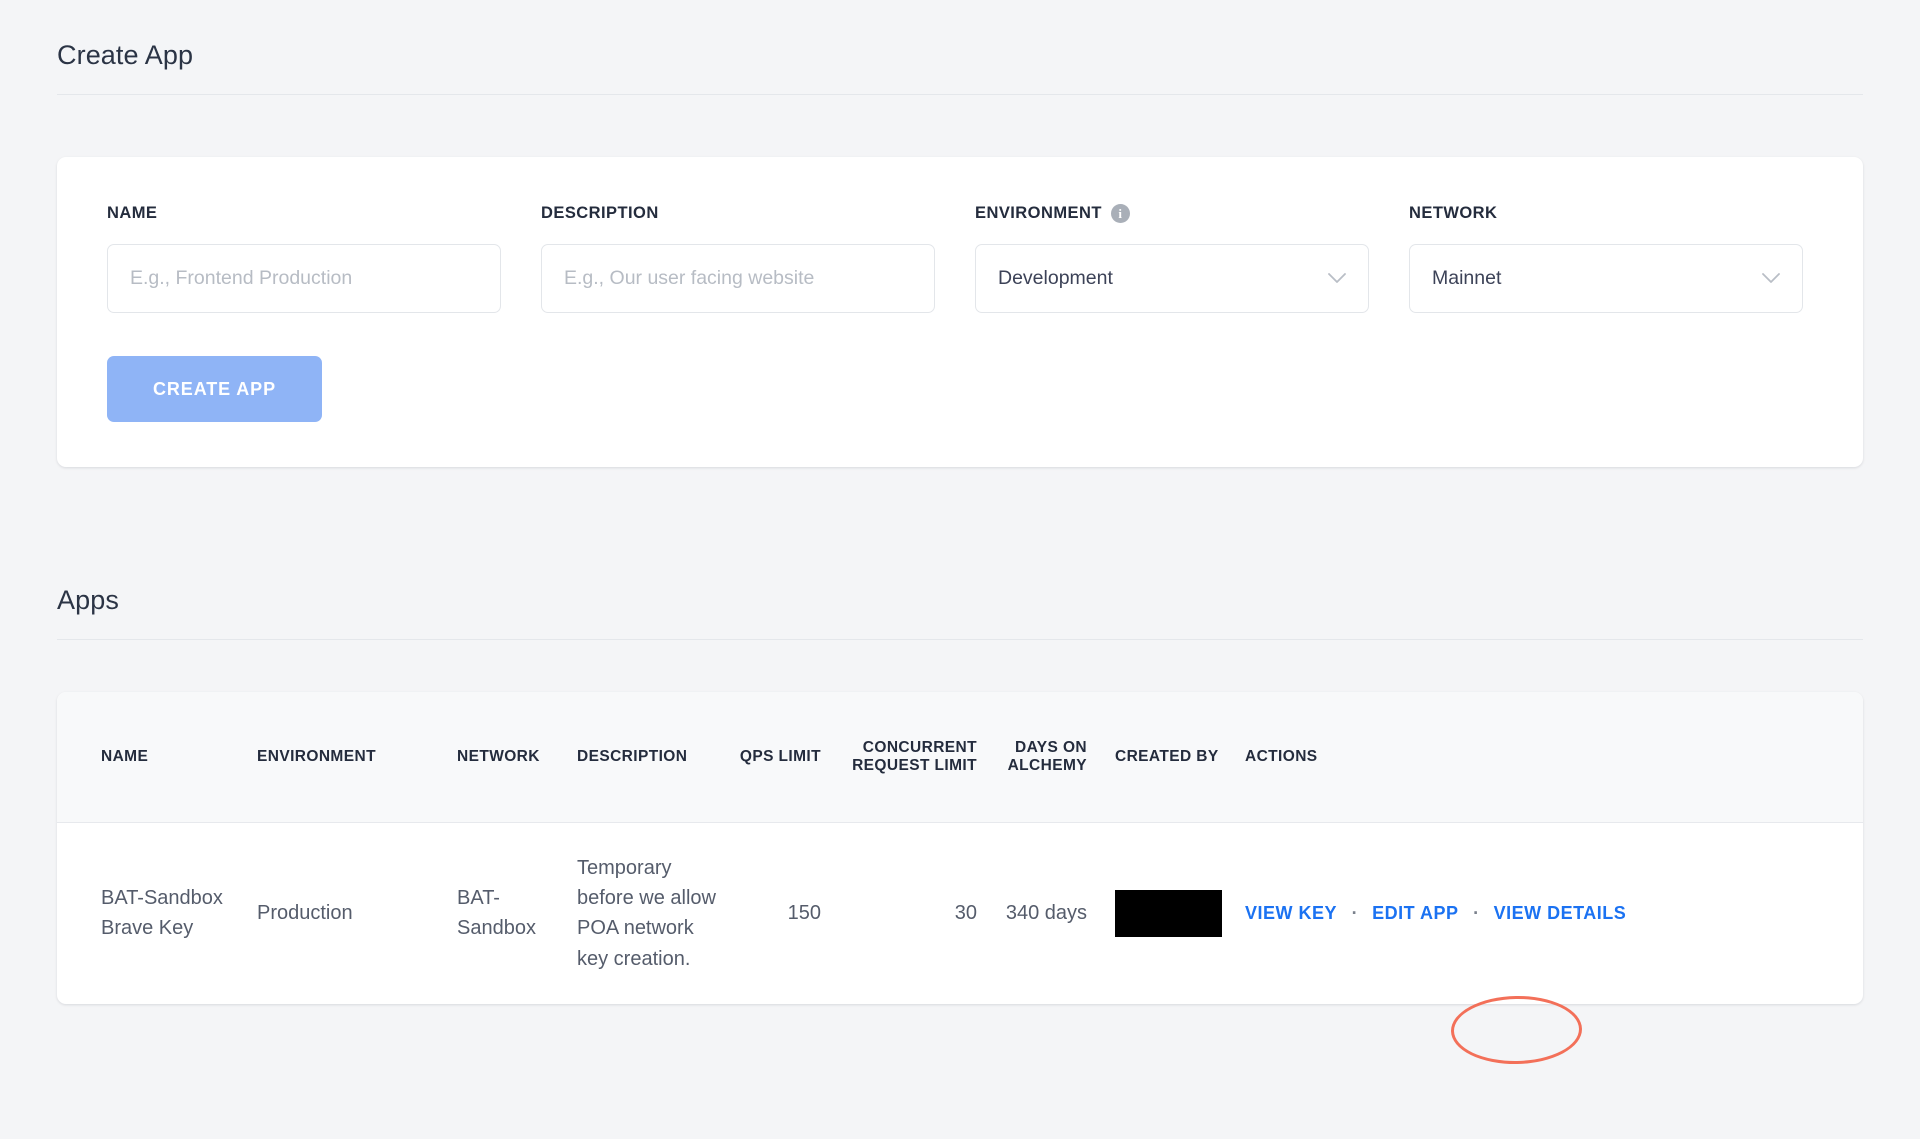  I want to click on description-label-text: DESCRIPTION, so click(600, 213).